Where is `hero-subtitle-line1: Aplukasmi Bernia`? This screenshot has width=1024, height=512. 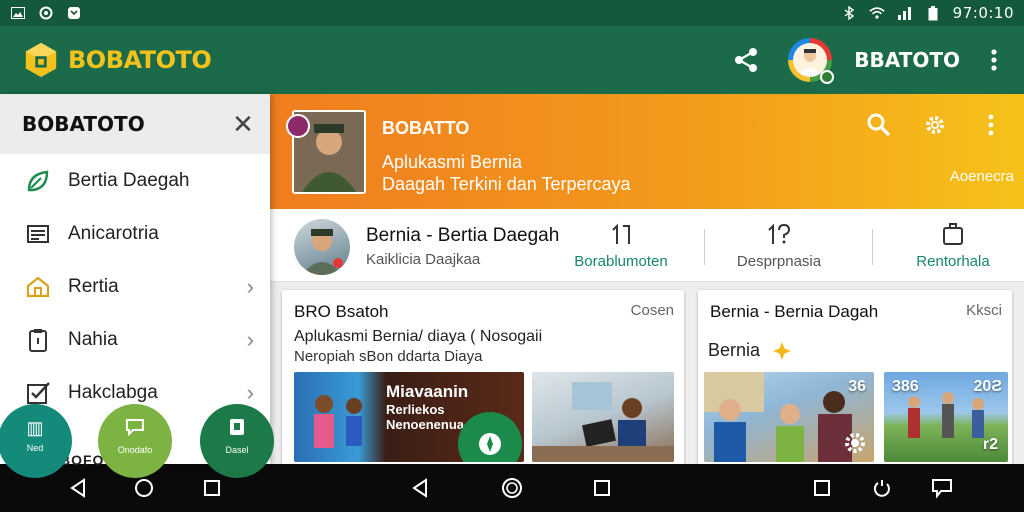 hero-subtitle-line1: Aplukasmi Bernia is located at coordinates (452, 162).